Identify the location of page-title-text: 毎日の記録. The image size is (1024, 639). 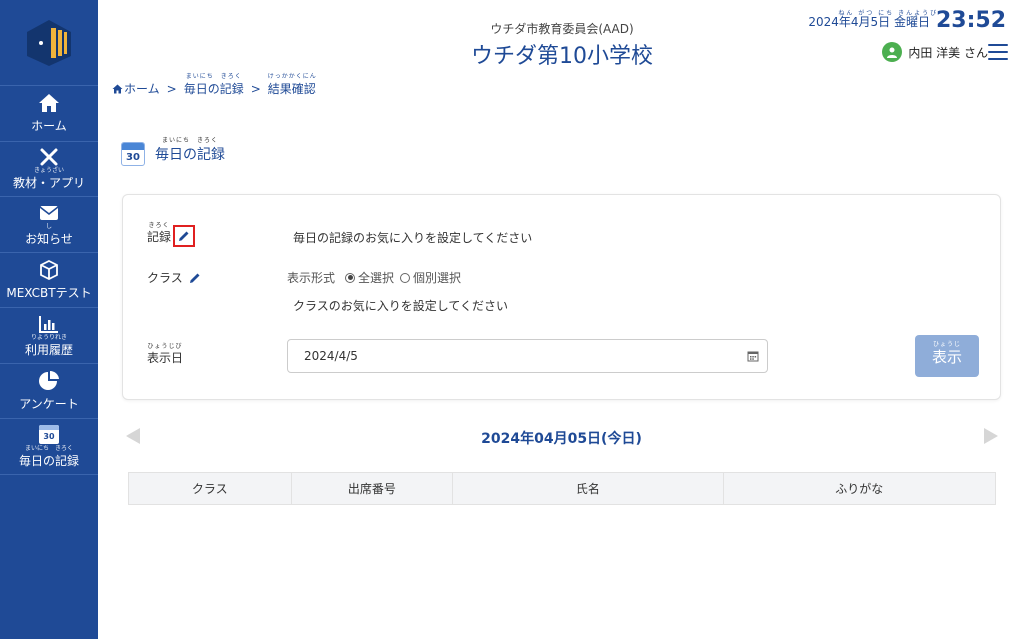
(190, 155).